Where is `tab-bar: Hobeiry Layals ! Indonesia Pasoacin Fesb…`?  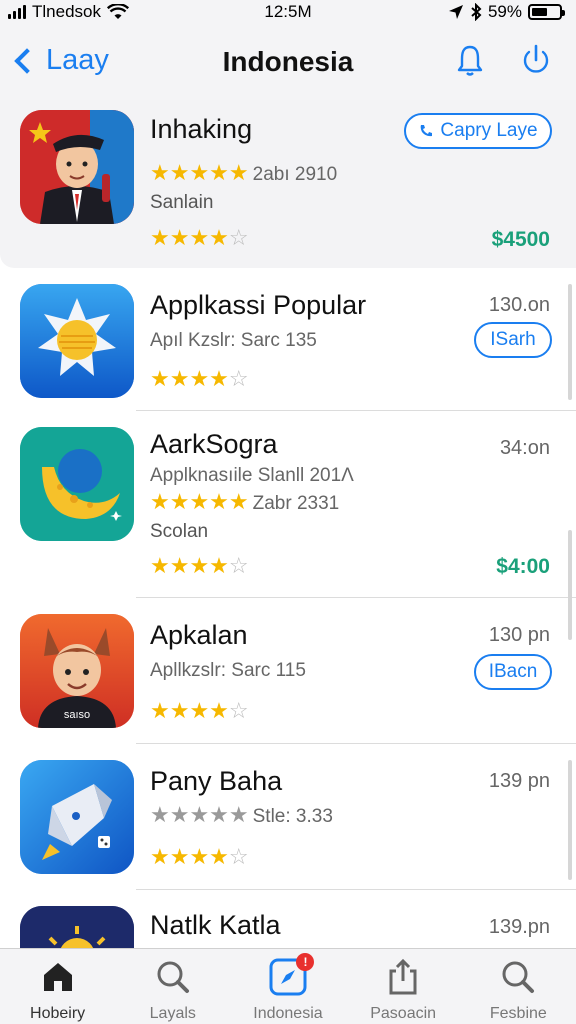
tab-bar: Hobeiry Layals ! Indonesia Pasoacin Fesb… is located at coordinates (288, 986).